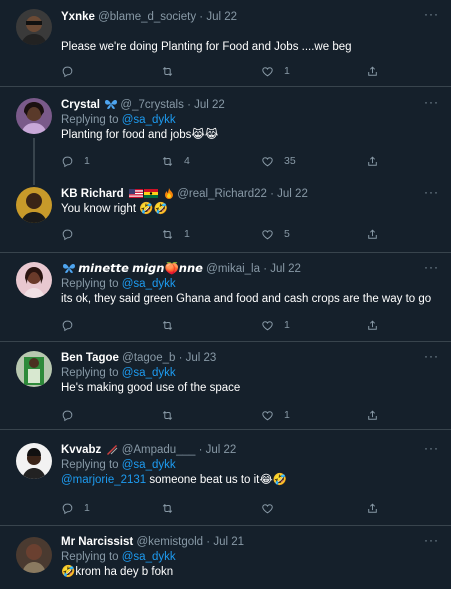 This screenshot has width=451, height=589. What do you see at coordinates (148, 358) in the screenshot?
I see `author-handle: @tagoe_b` at bounding box center [148, 358].